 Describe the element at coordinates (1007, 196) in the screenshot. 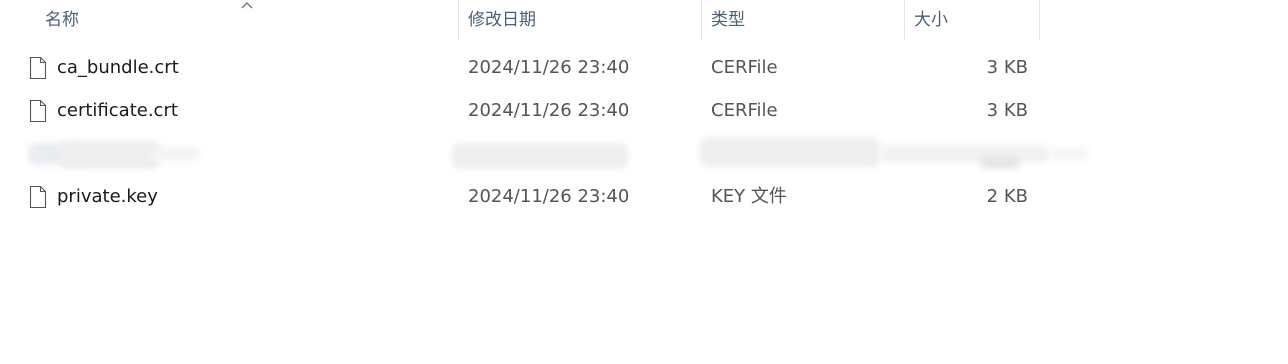

I see `file-size: 2 KB` at that location.